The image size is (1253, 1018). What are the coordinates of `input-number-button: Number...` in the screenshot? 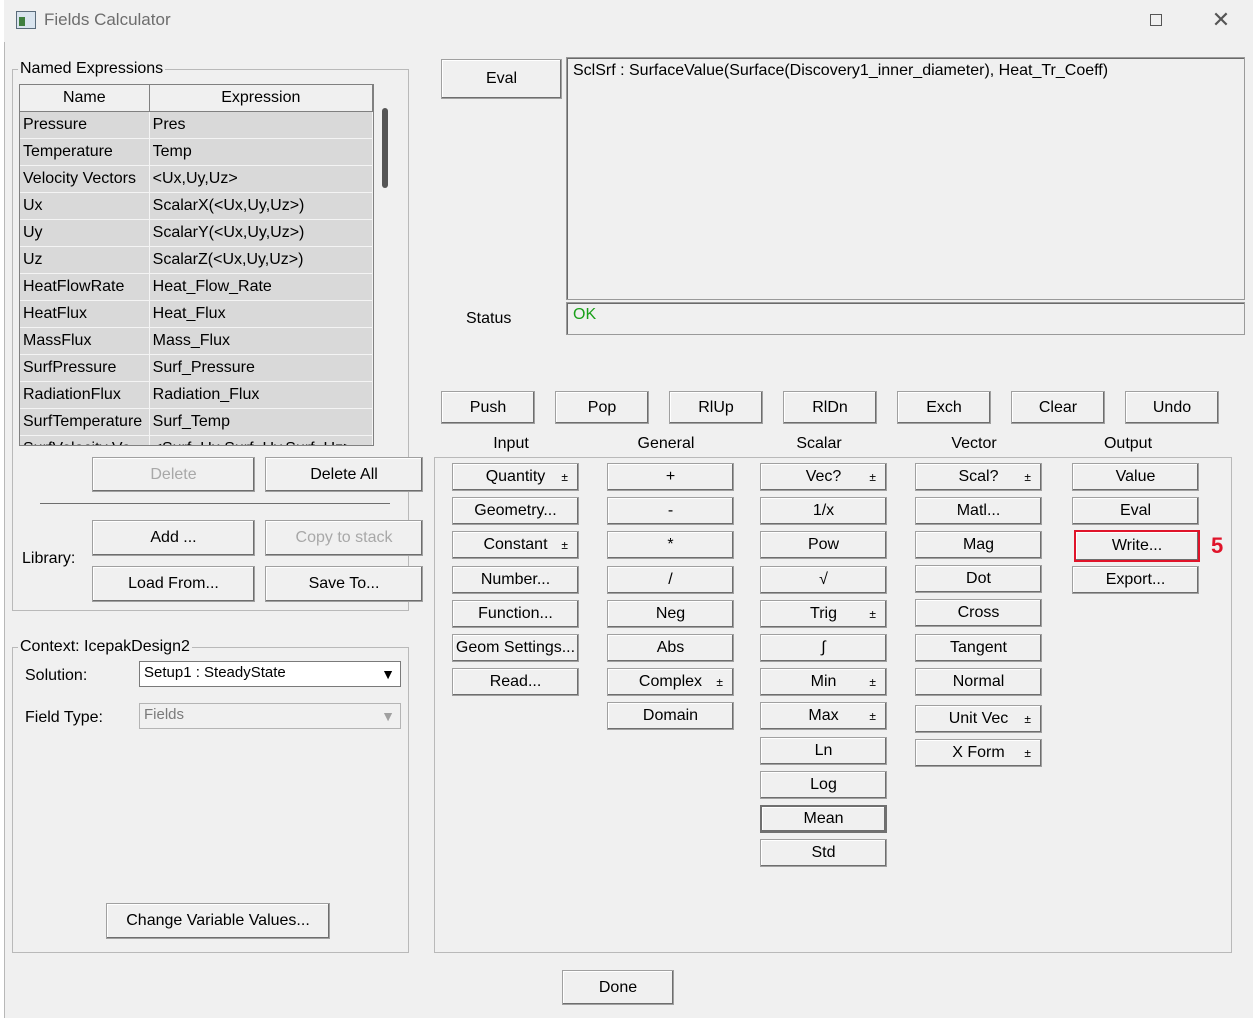 It's located at (515, 579).